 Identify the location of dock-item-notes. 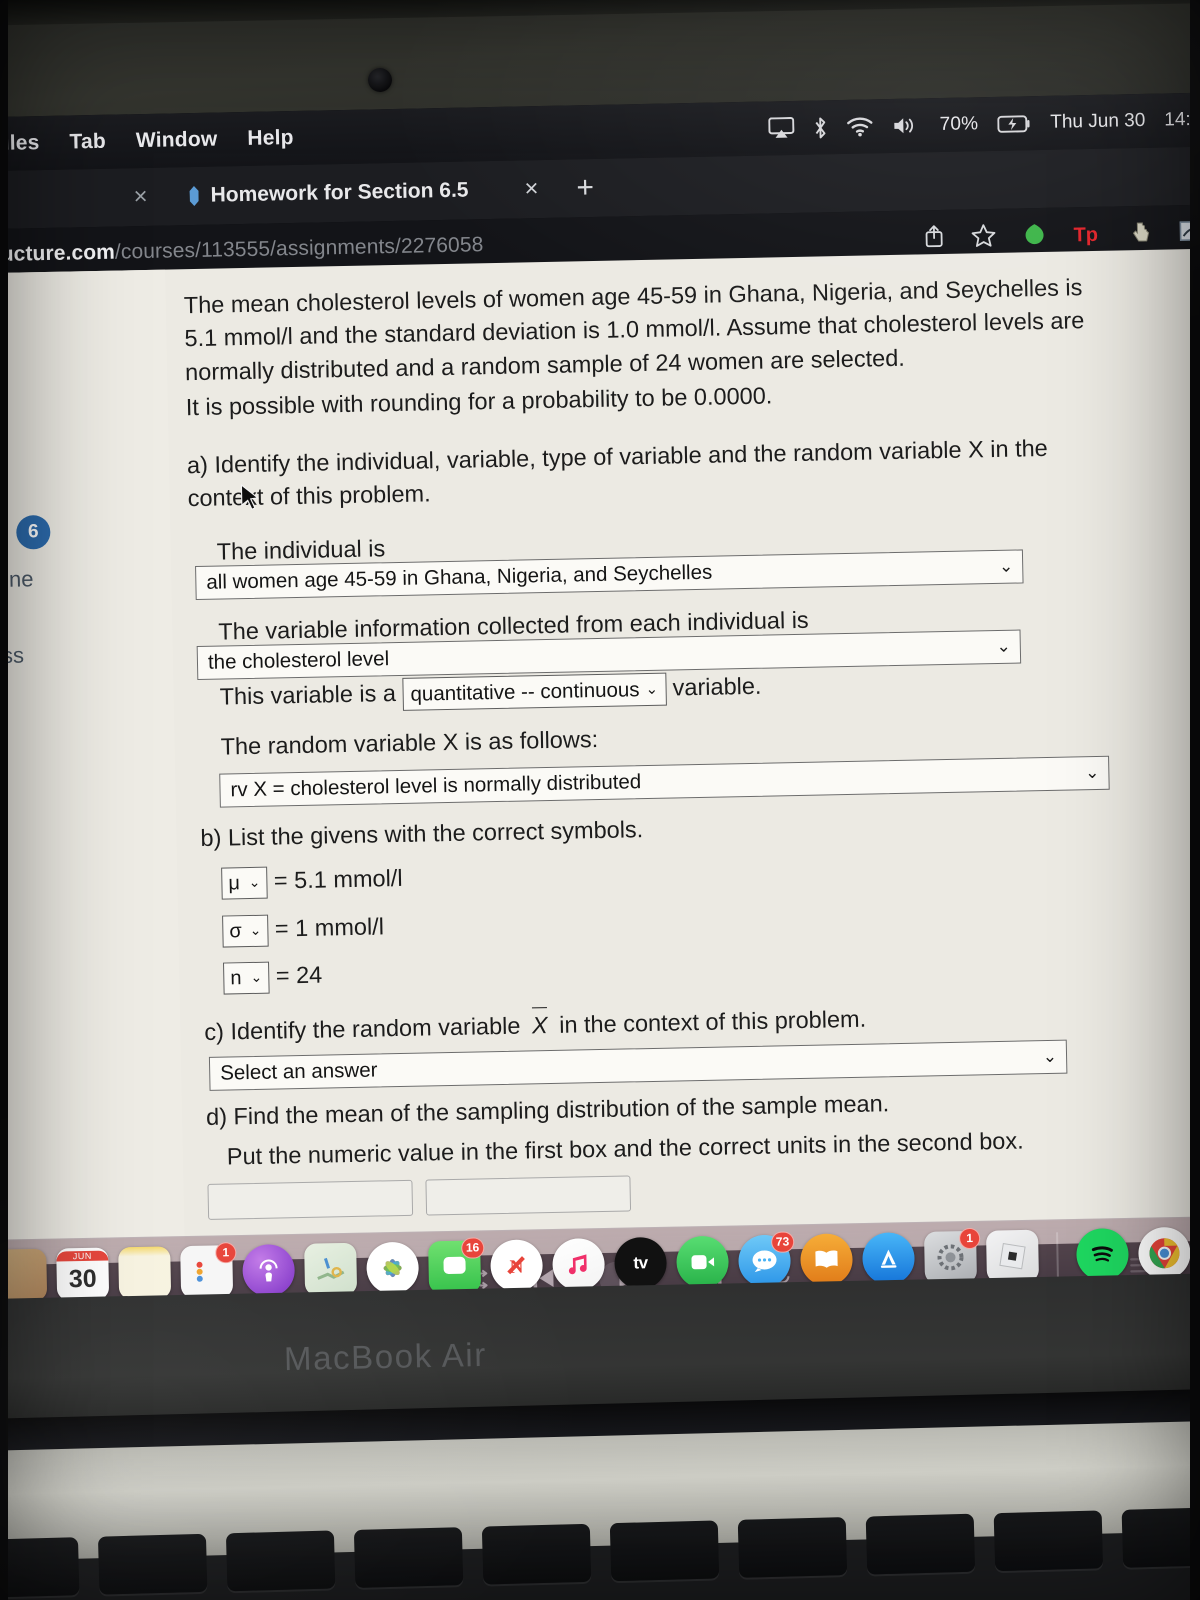
(145, 1272).